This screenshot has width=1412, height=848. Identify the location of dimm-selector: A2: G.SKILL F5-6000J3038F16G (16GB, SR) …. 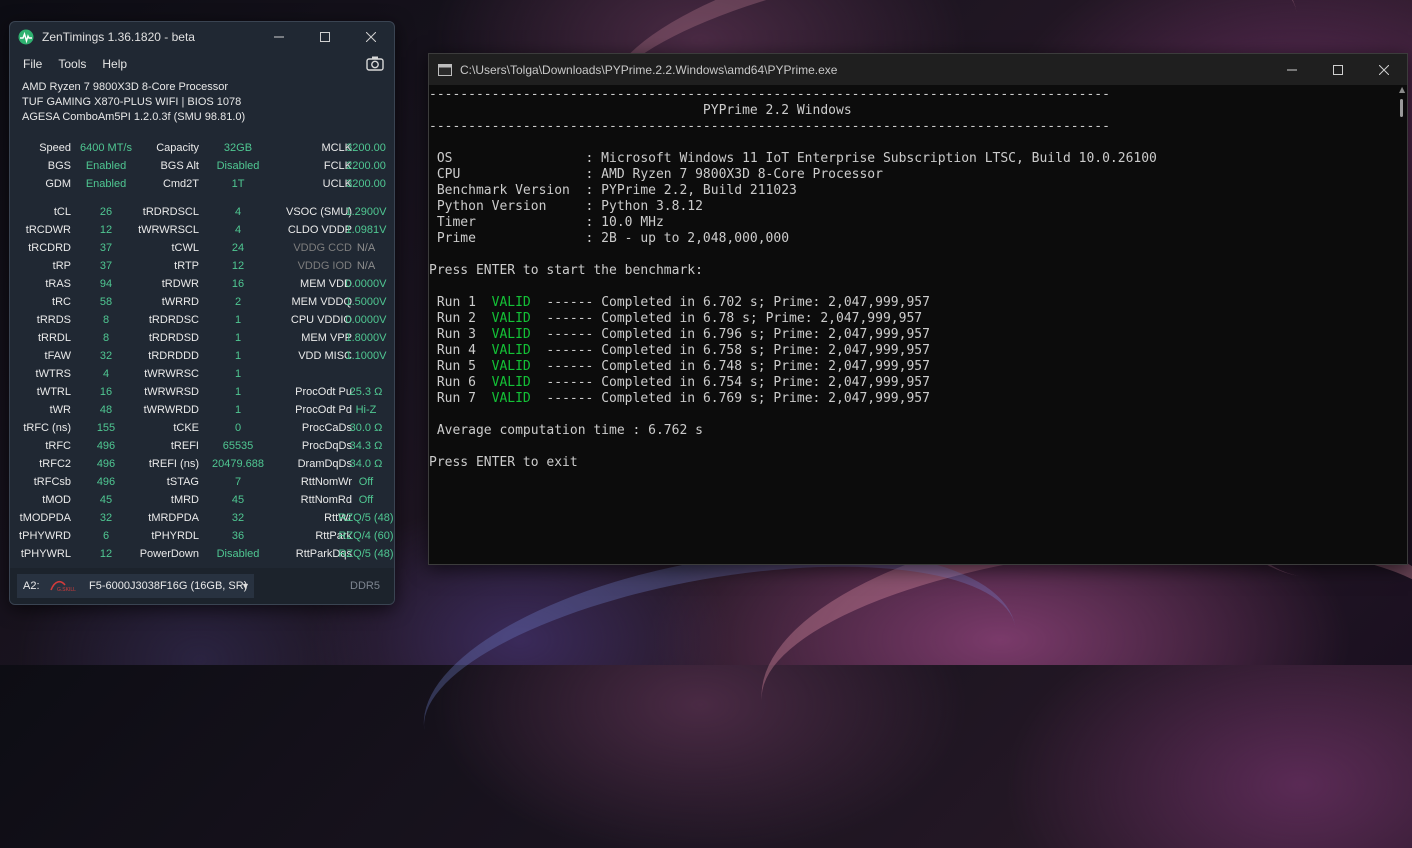
(135, 586).